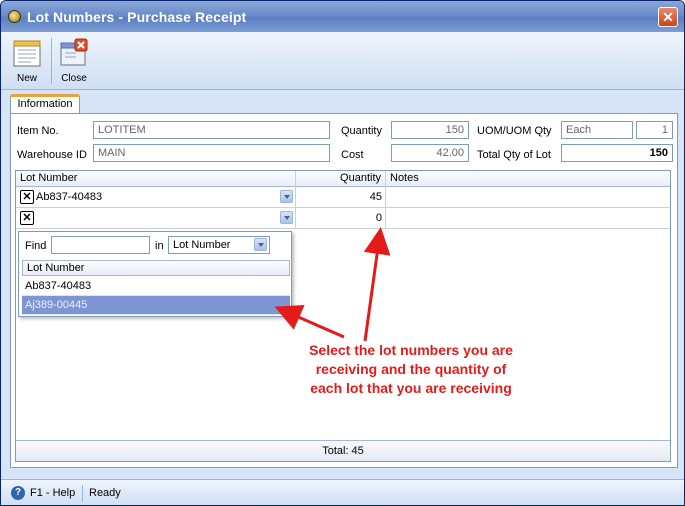  I want to click on quantity-field: 150, so click(430, 130).